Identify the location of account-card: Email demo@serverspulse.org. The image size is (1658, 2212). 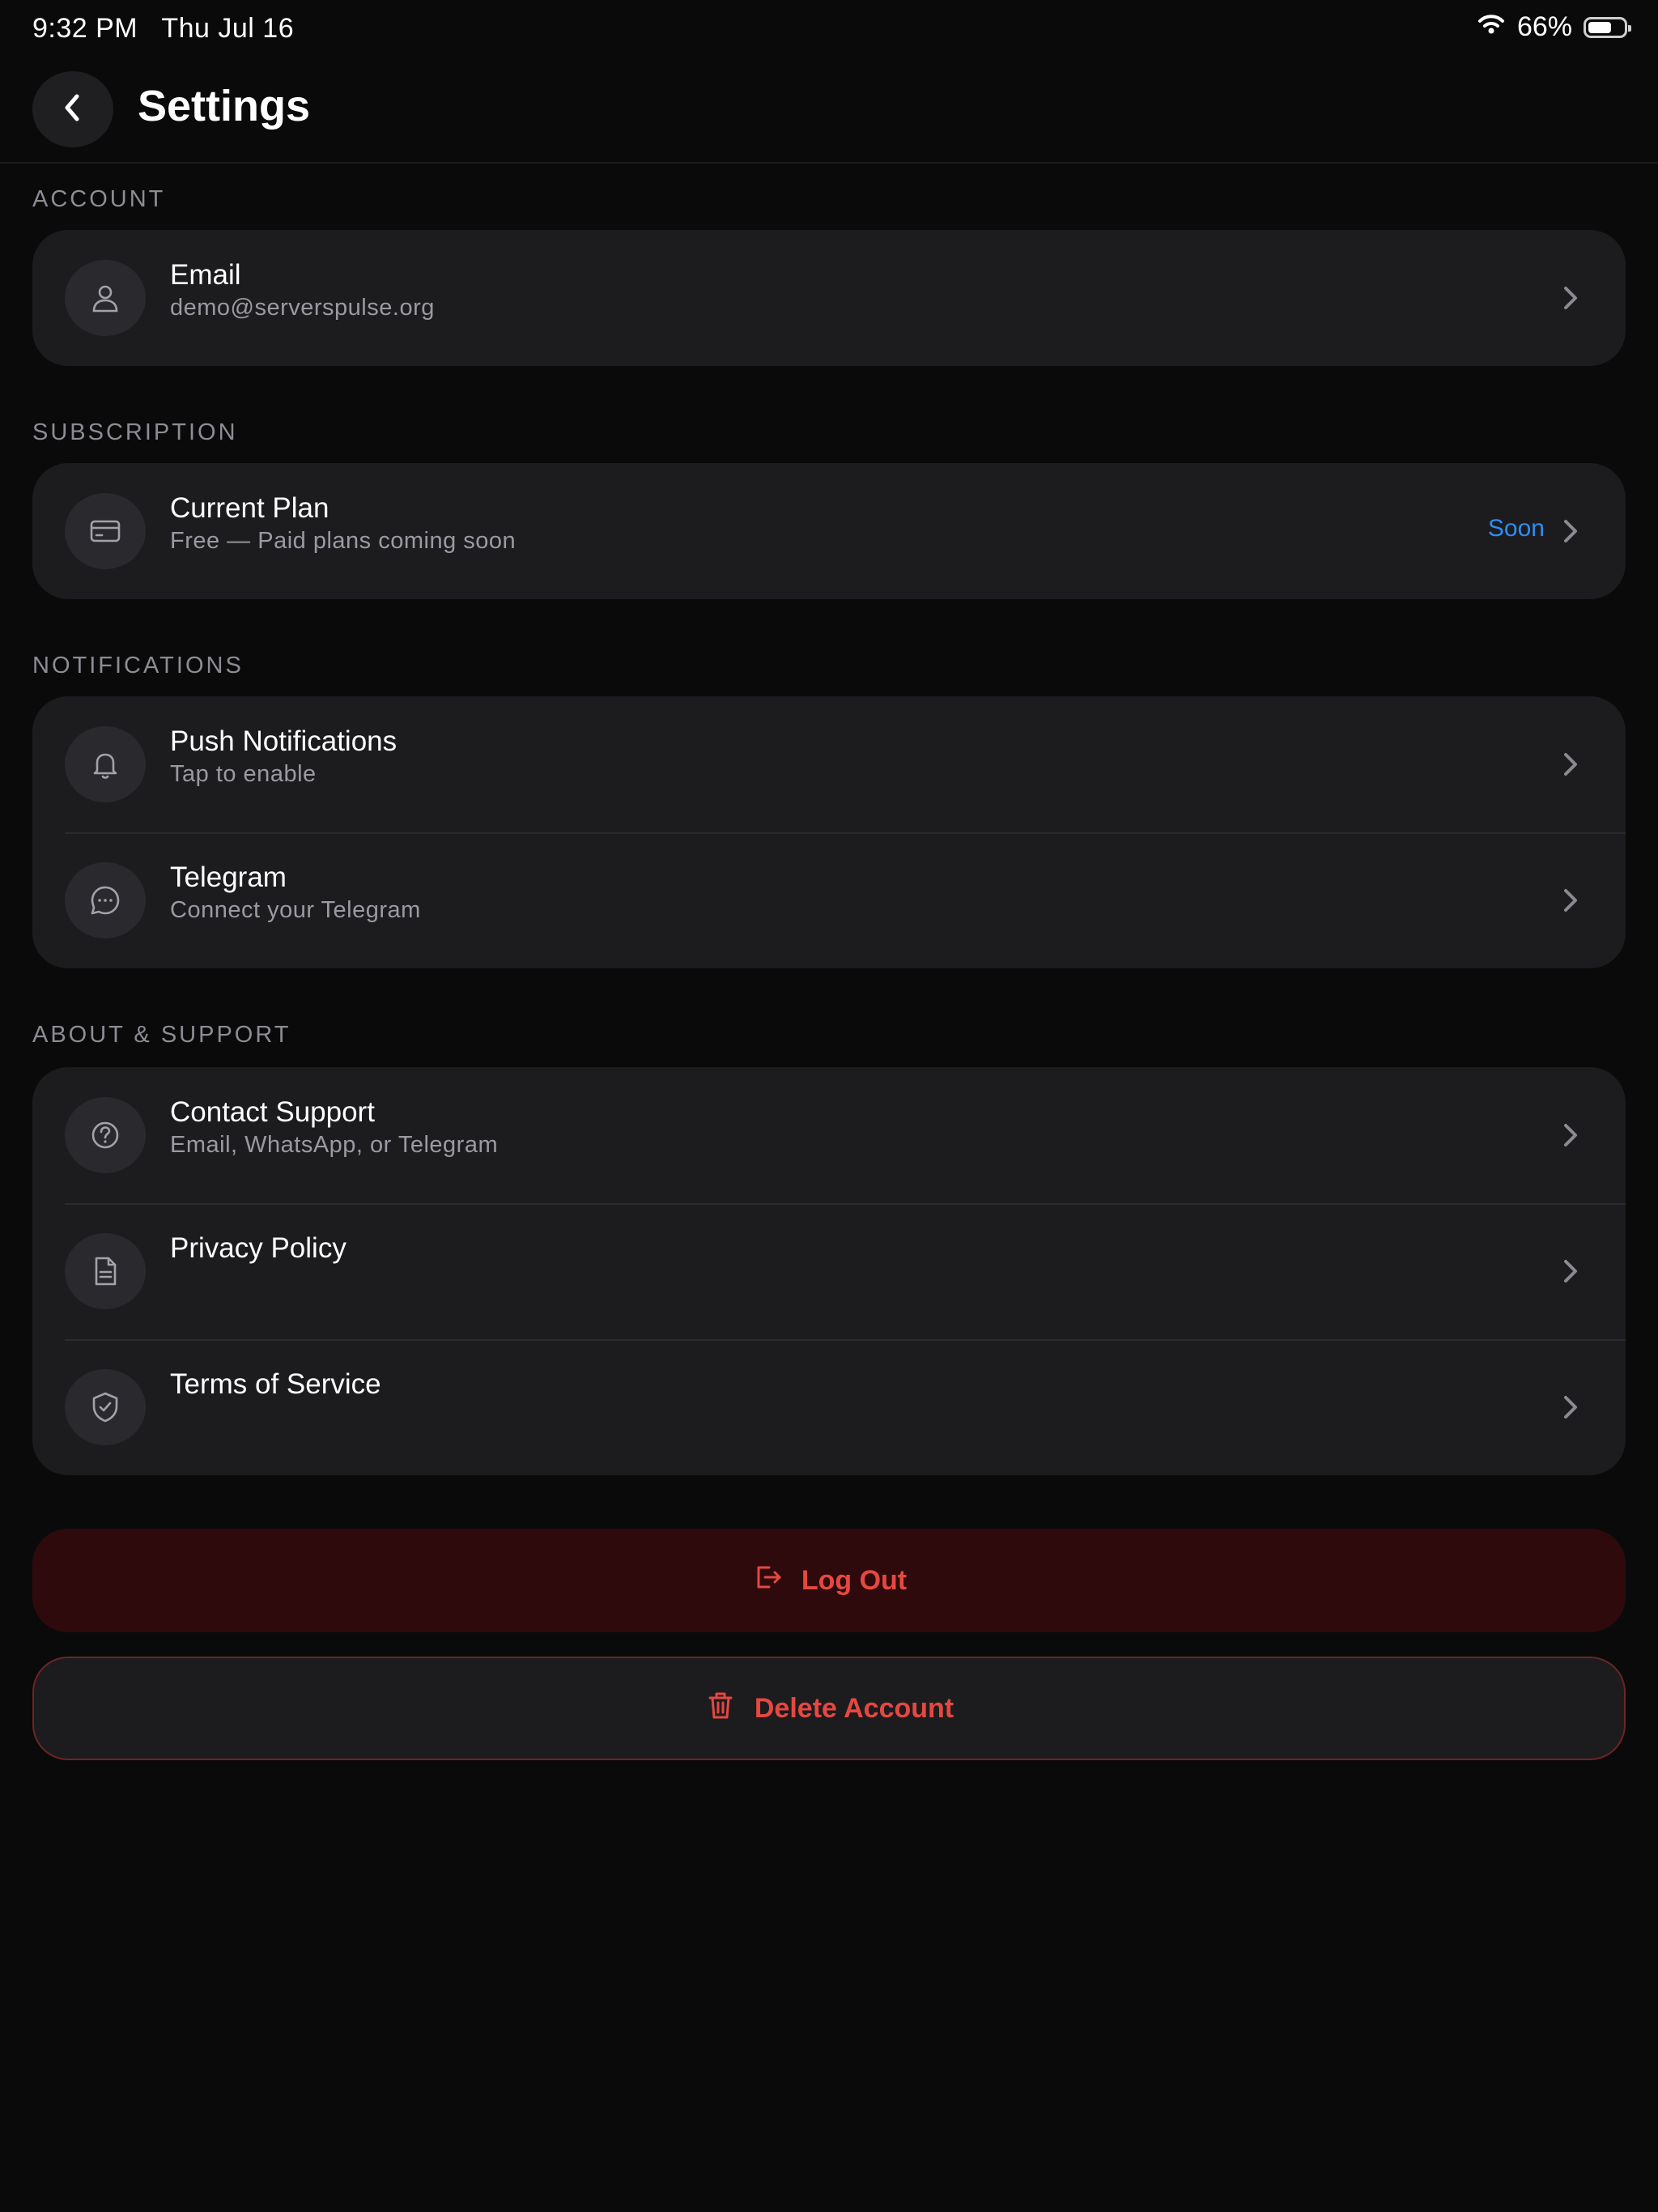
(829, 298).